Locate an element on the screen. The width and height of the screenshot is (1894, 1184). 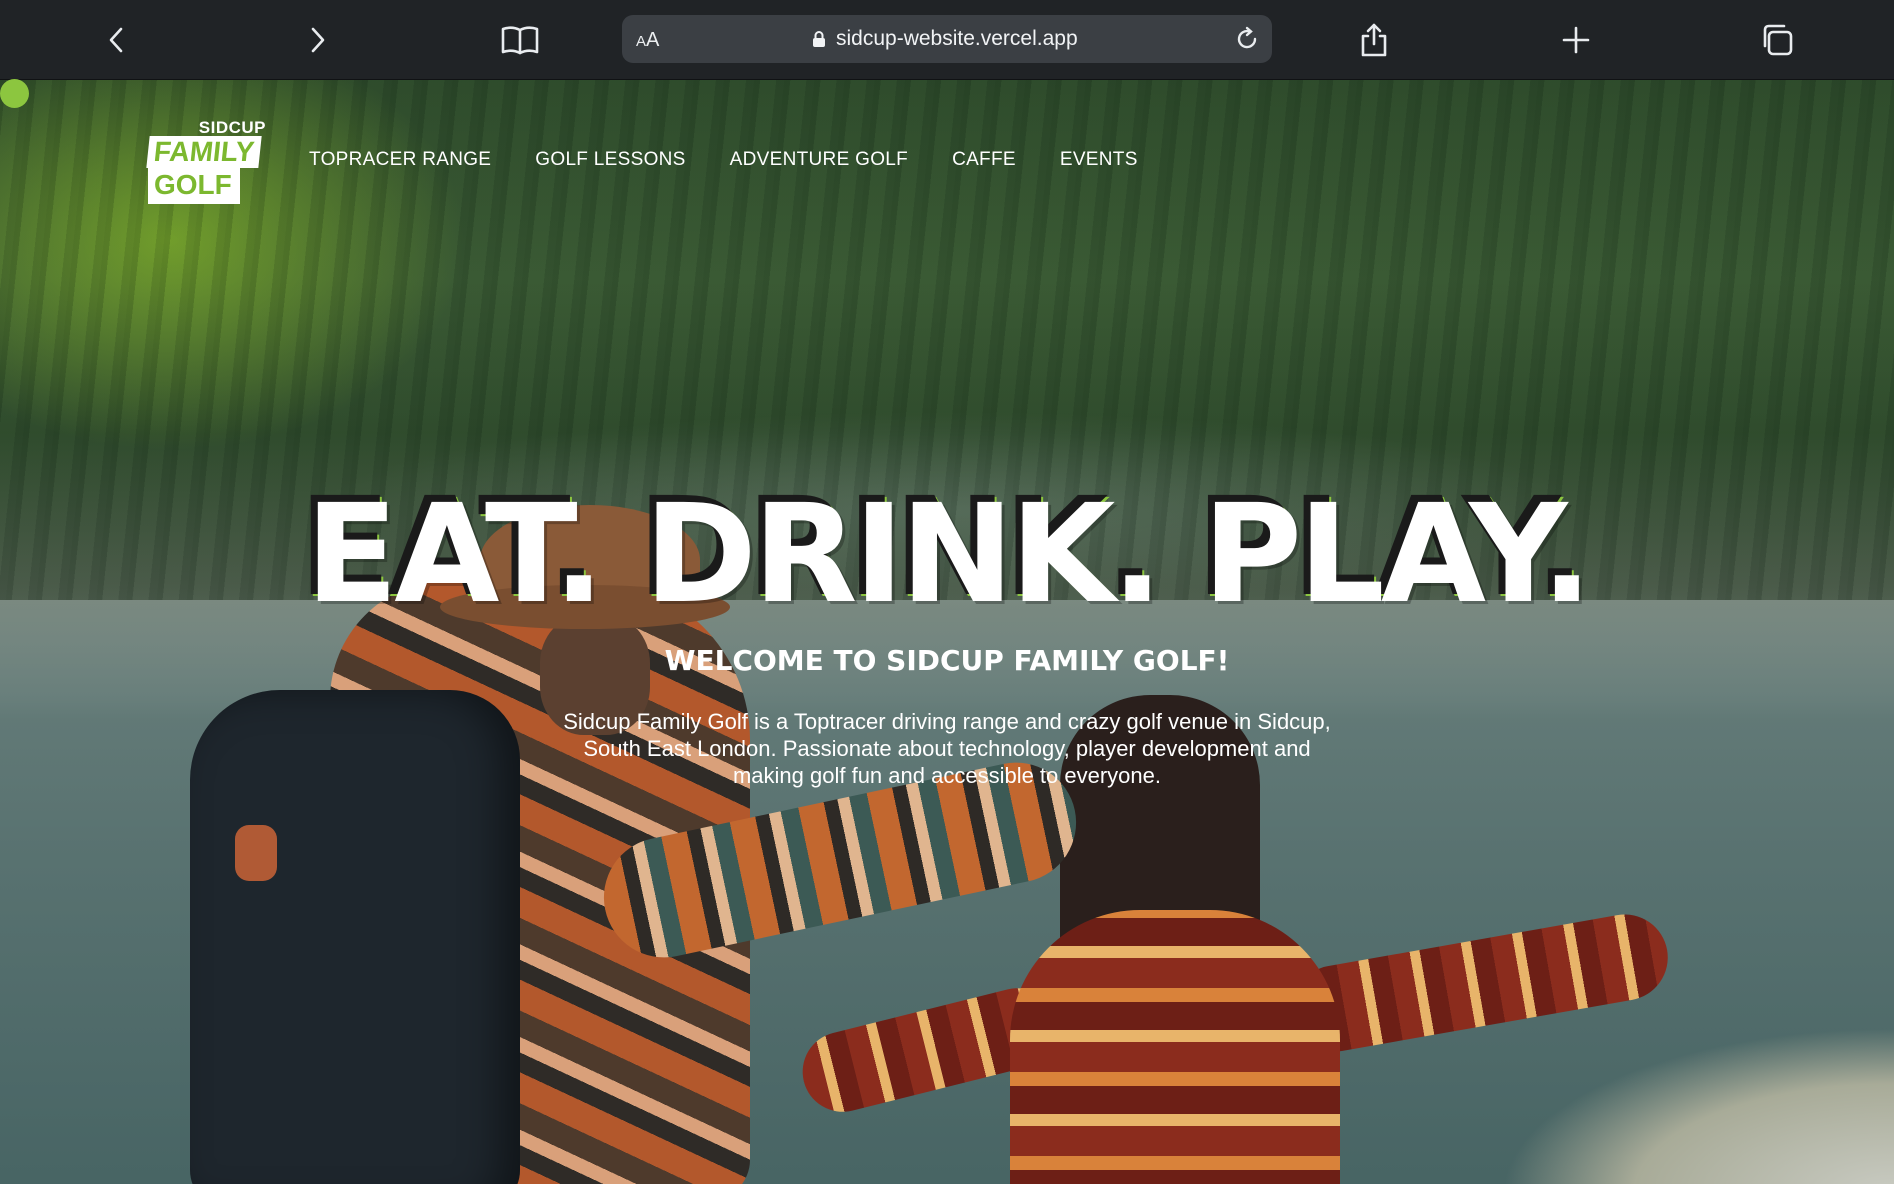
new-tab-icon is located at coordinates (1576, 40).